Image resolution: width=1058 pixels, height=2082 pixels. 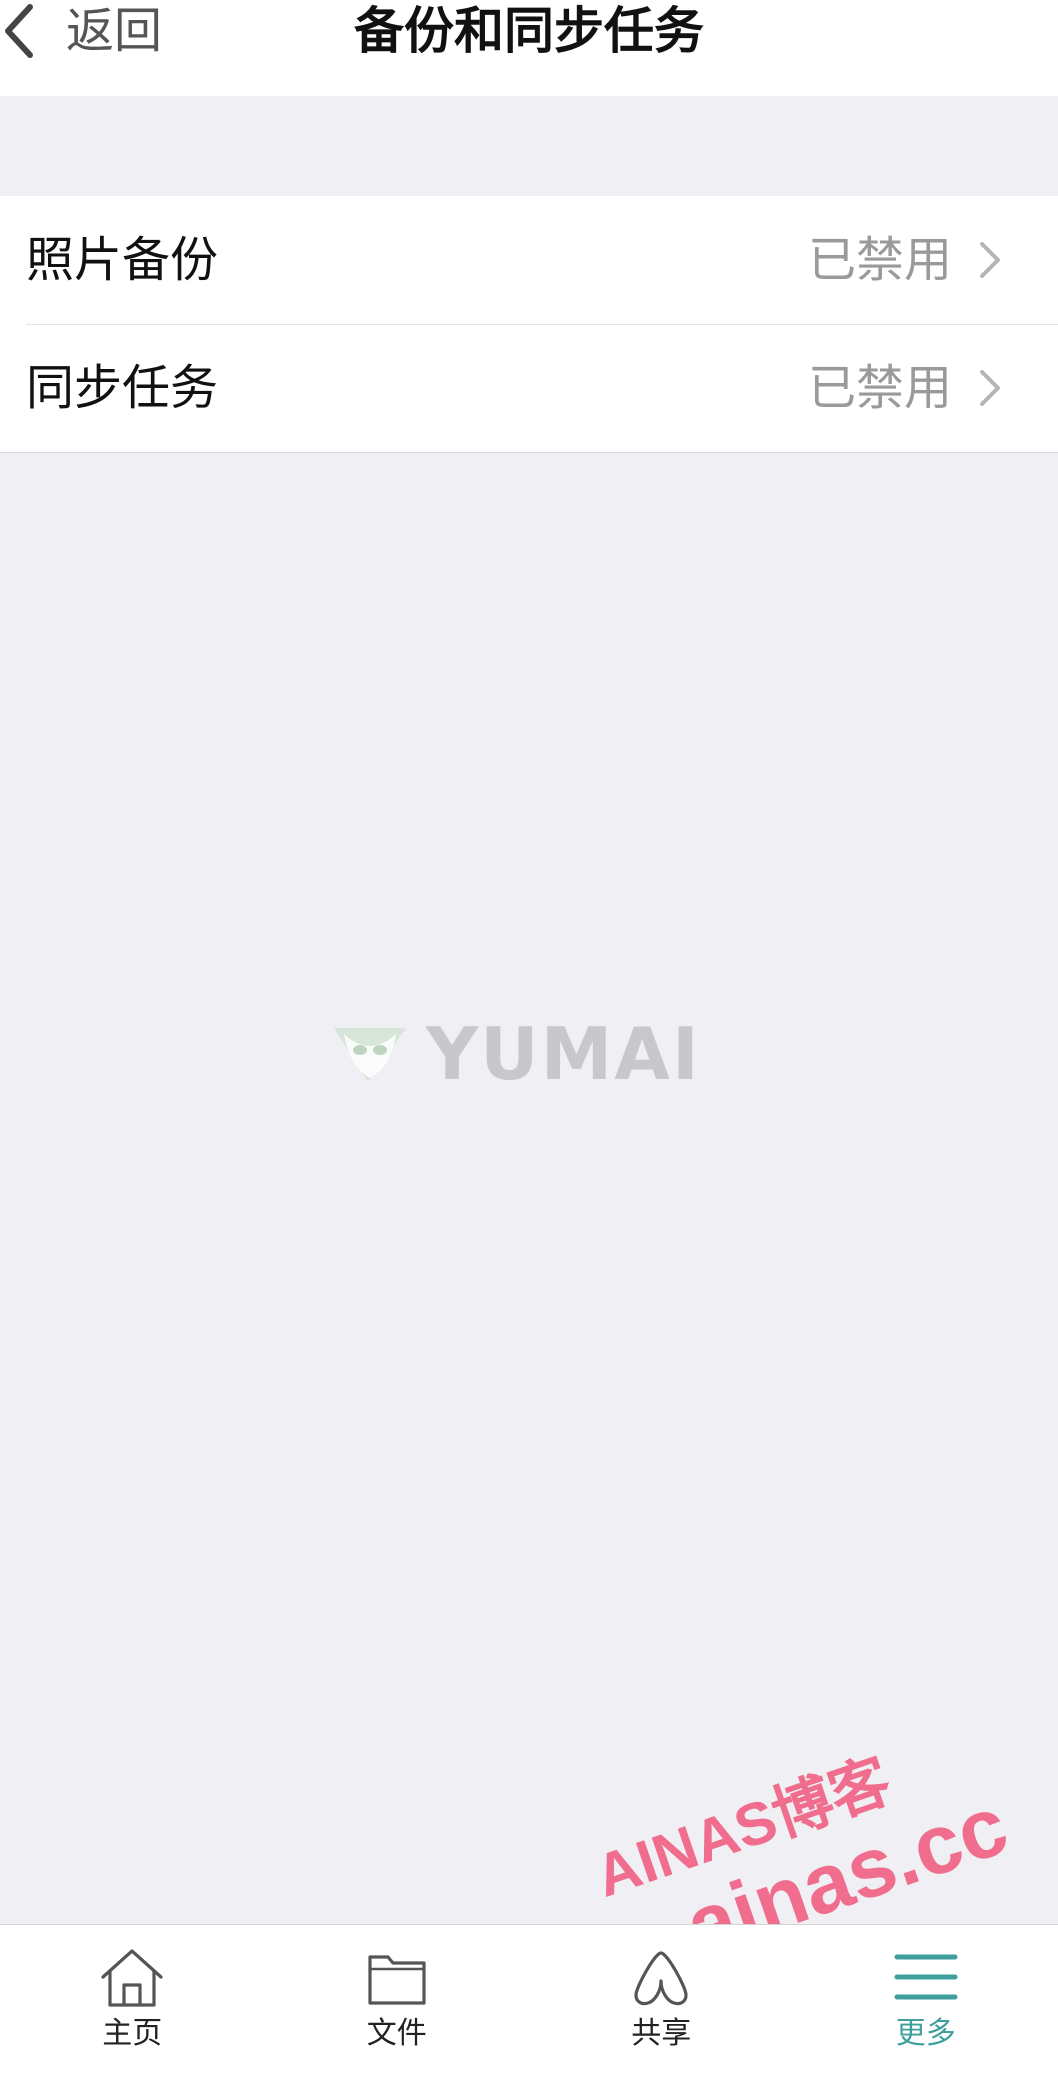 I want to click on tab-share: 共享, so click(x=661, y=2003).